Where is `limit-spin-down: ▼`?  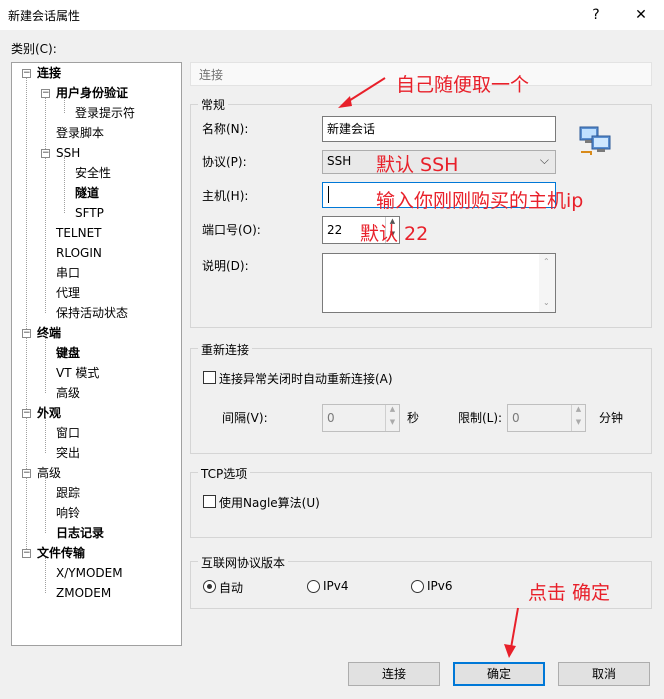
limit-spin-down: ▼ is located at coordinates (578, 424).